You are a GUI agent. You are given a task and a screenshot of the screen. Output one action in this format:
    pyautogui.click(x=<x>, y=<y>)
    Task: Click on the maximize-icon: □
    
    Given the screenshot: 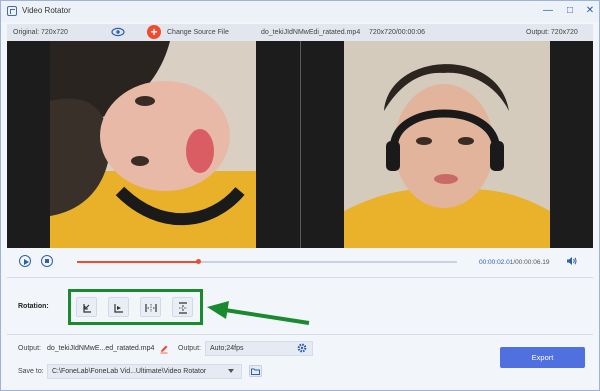 What is the action you would take?
    pyautogui.click(x=570, y=11)
    